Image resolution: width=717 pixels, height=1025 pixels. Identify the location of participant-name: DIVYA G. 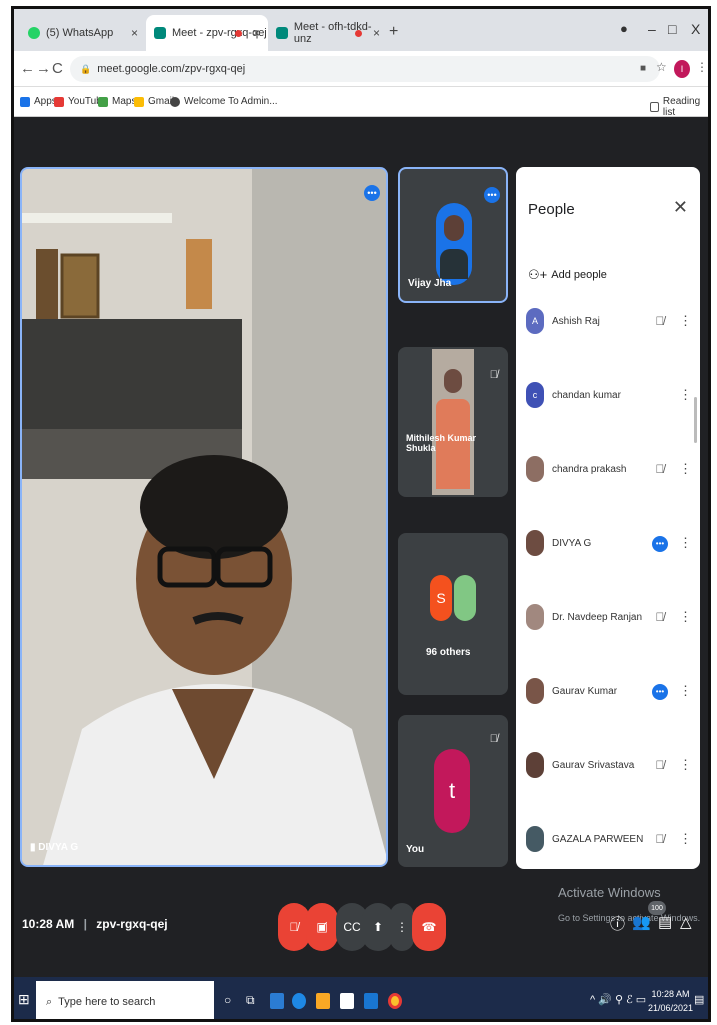
(572, 543).